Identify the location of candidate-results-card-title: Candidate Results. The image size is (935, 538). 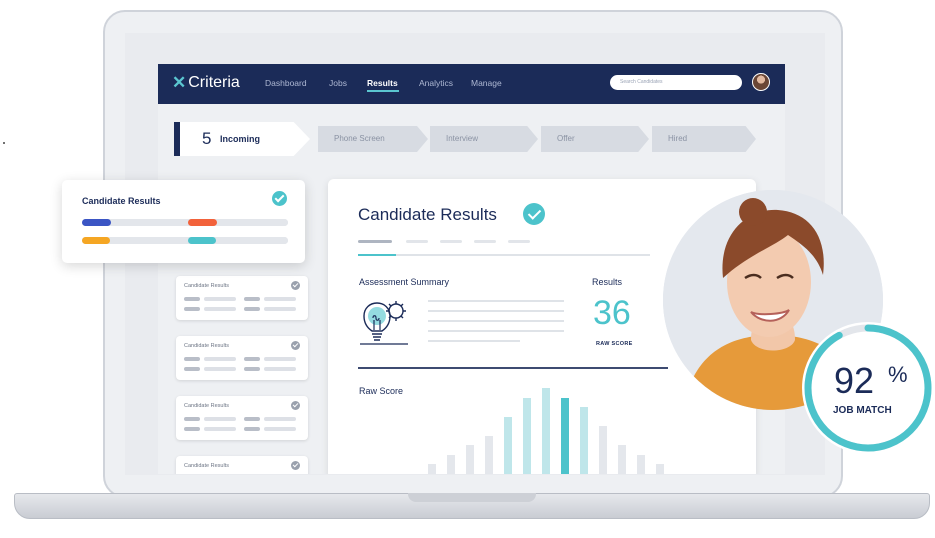
(121, 201).